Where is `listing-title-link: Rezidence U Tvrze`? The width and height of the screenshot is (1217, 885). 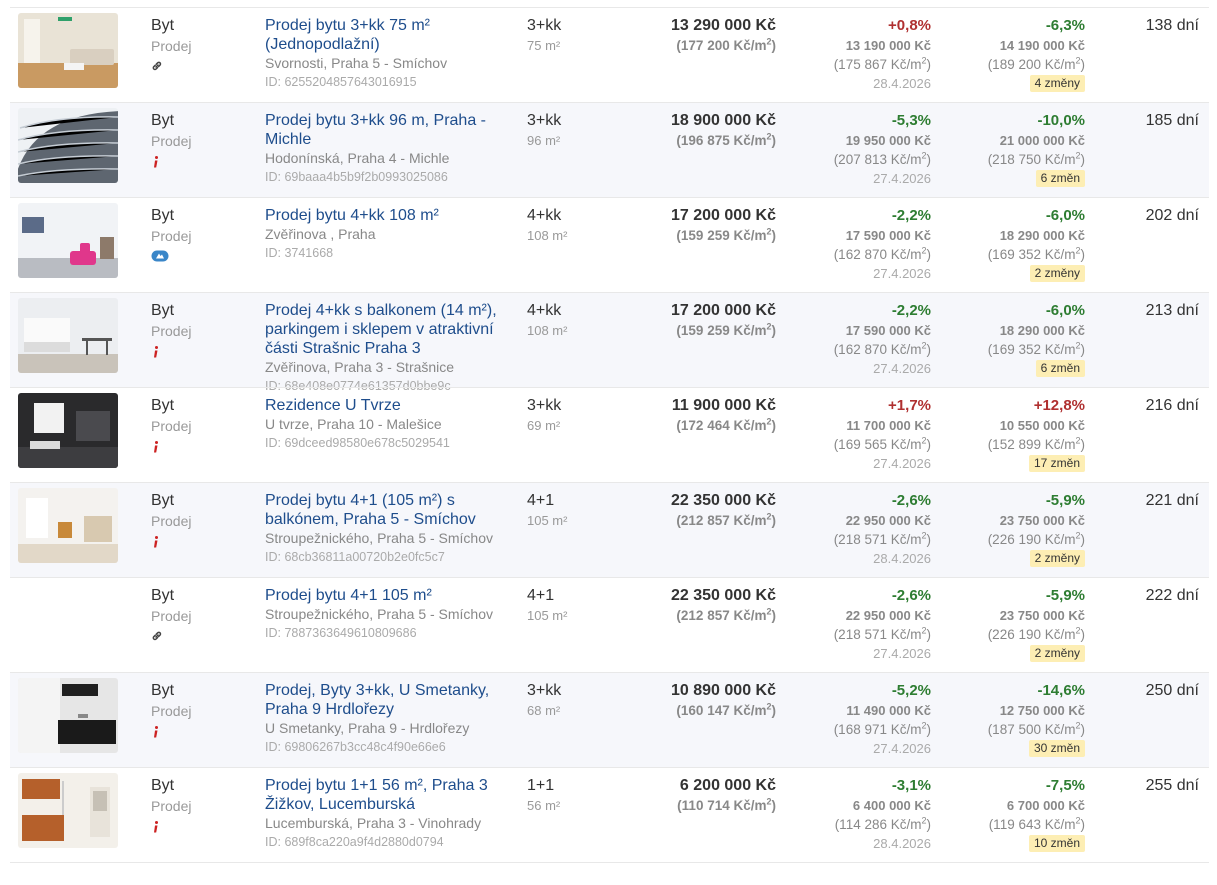 listing-title-link: Rezidence U Tvrze is located at coordinates (387, 405).